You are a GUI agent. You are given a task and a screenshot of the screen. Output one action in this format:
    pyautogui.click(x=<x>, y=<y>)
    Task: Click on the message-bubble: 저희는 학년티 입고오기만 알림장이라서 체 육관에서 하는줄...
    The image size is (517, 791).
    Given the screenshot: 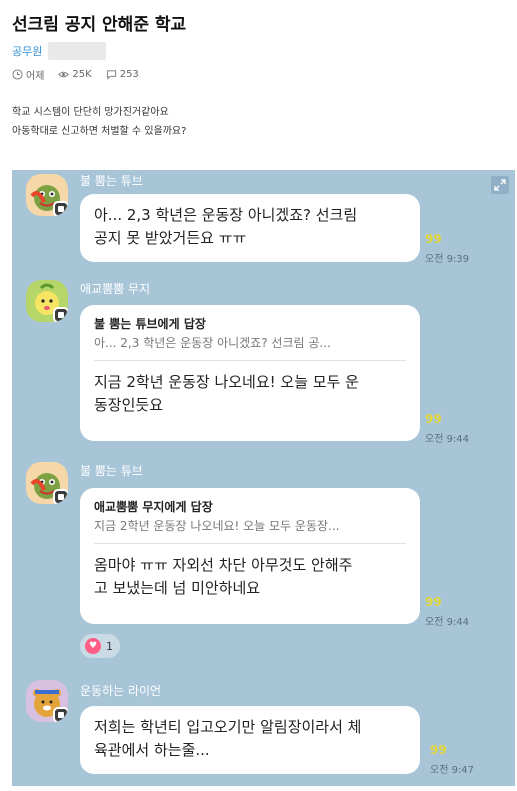 What is the action you would take?
    pyautogui.click(x=250, y=740)
    